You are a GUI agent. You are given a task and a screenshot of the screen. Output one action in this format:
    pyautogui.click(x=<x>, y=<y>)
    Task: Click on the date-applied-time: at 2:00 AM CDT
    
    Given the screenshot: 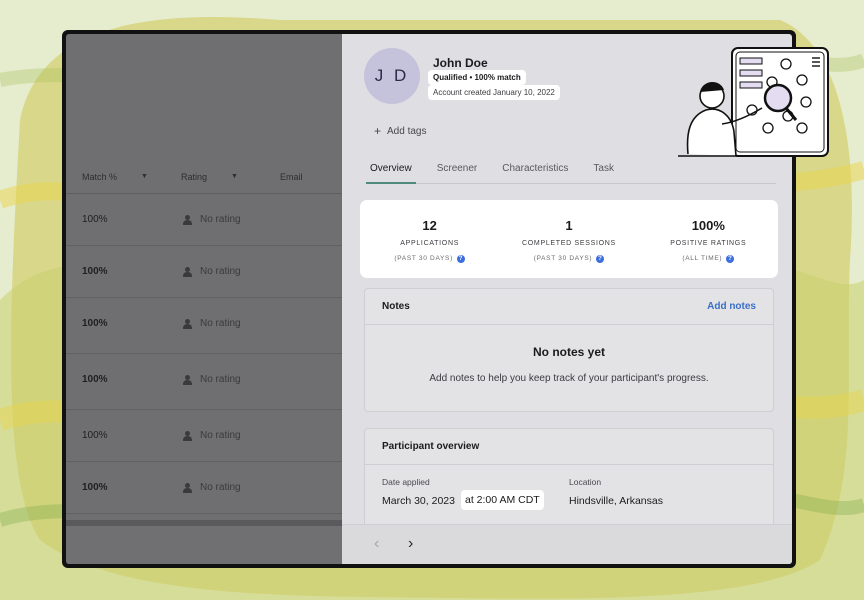 What is the action you would take?
    pyautogui.click(x=502, y=500)
    